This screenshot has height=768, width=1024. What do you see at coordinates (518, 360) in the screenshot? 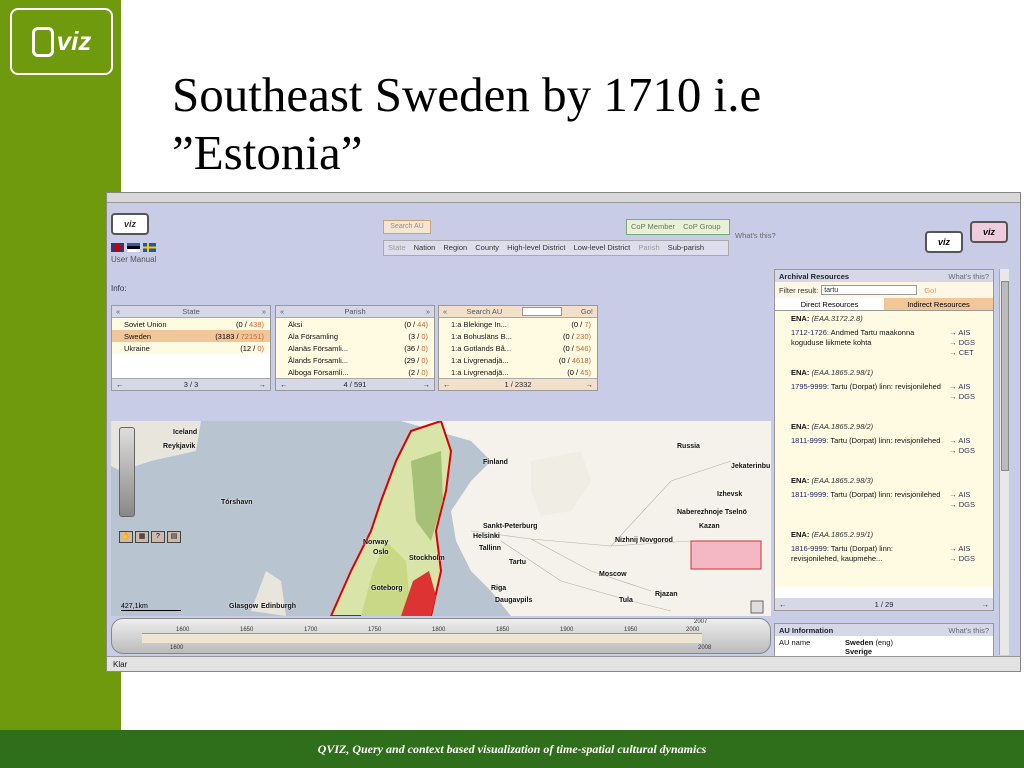
I see `list-item: 1:a Livgrenadjä... (0 / 4618)` at bounding box center [518, 360].